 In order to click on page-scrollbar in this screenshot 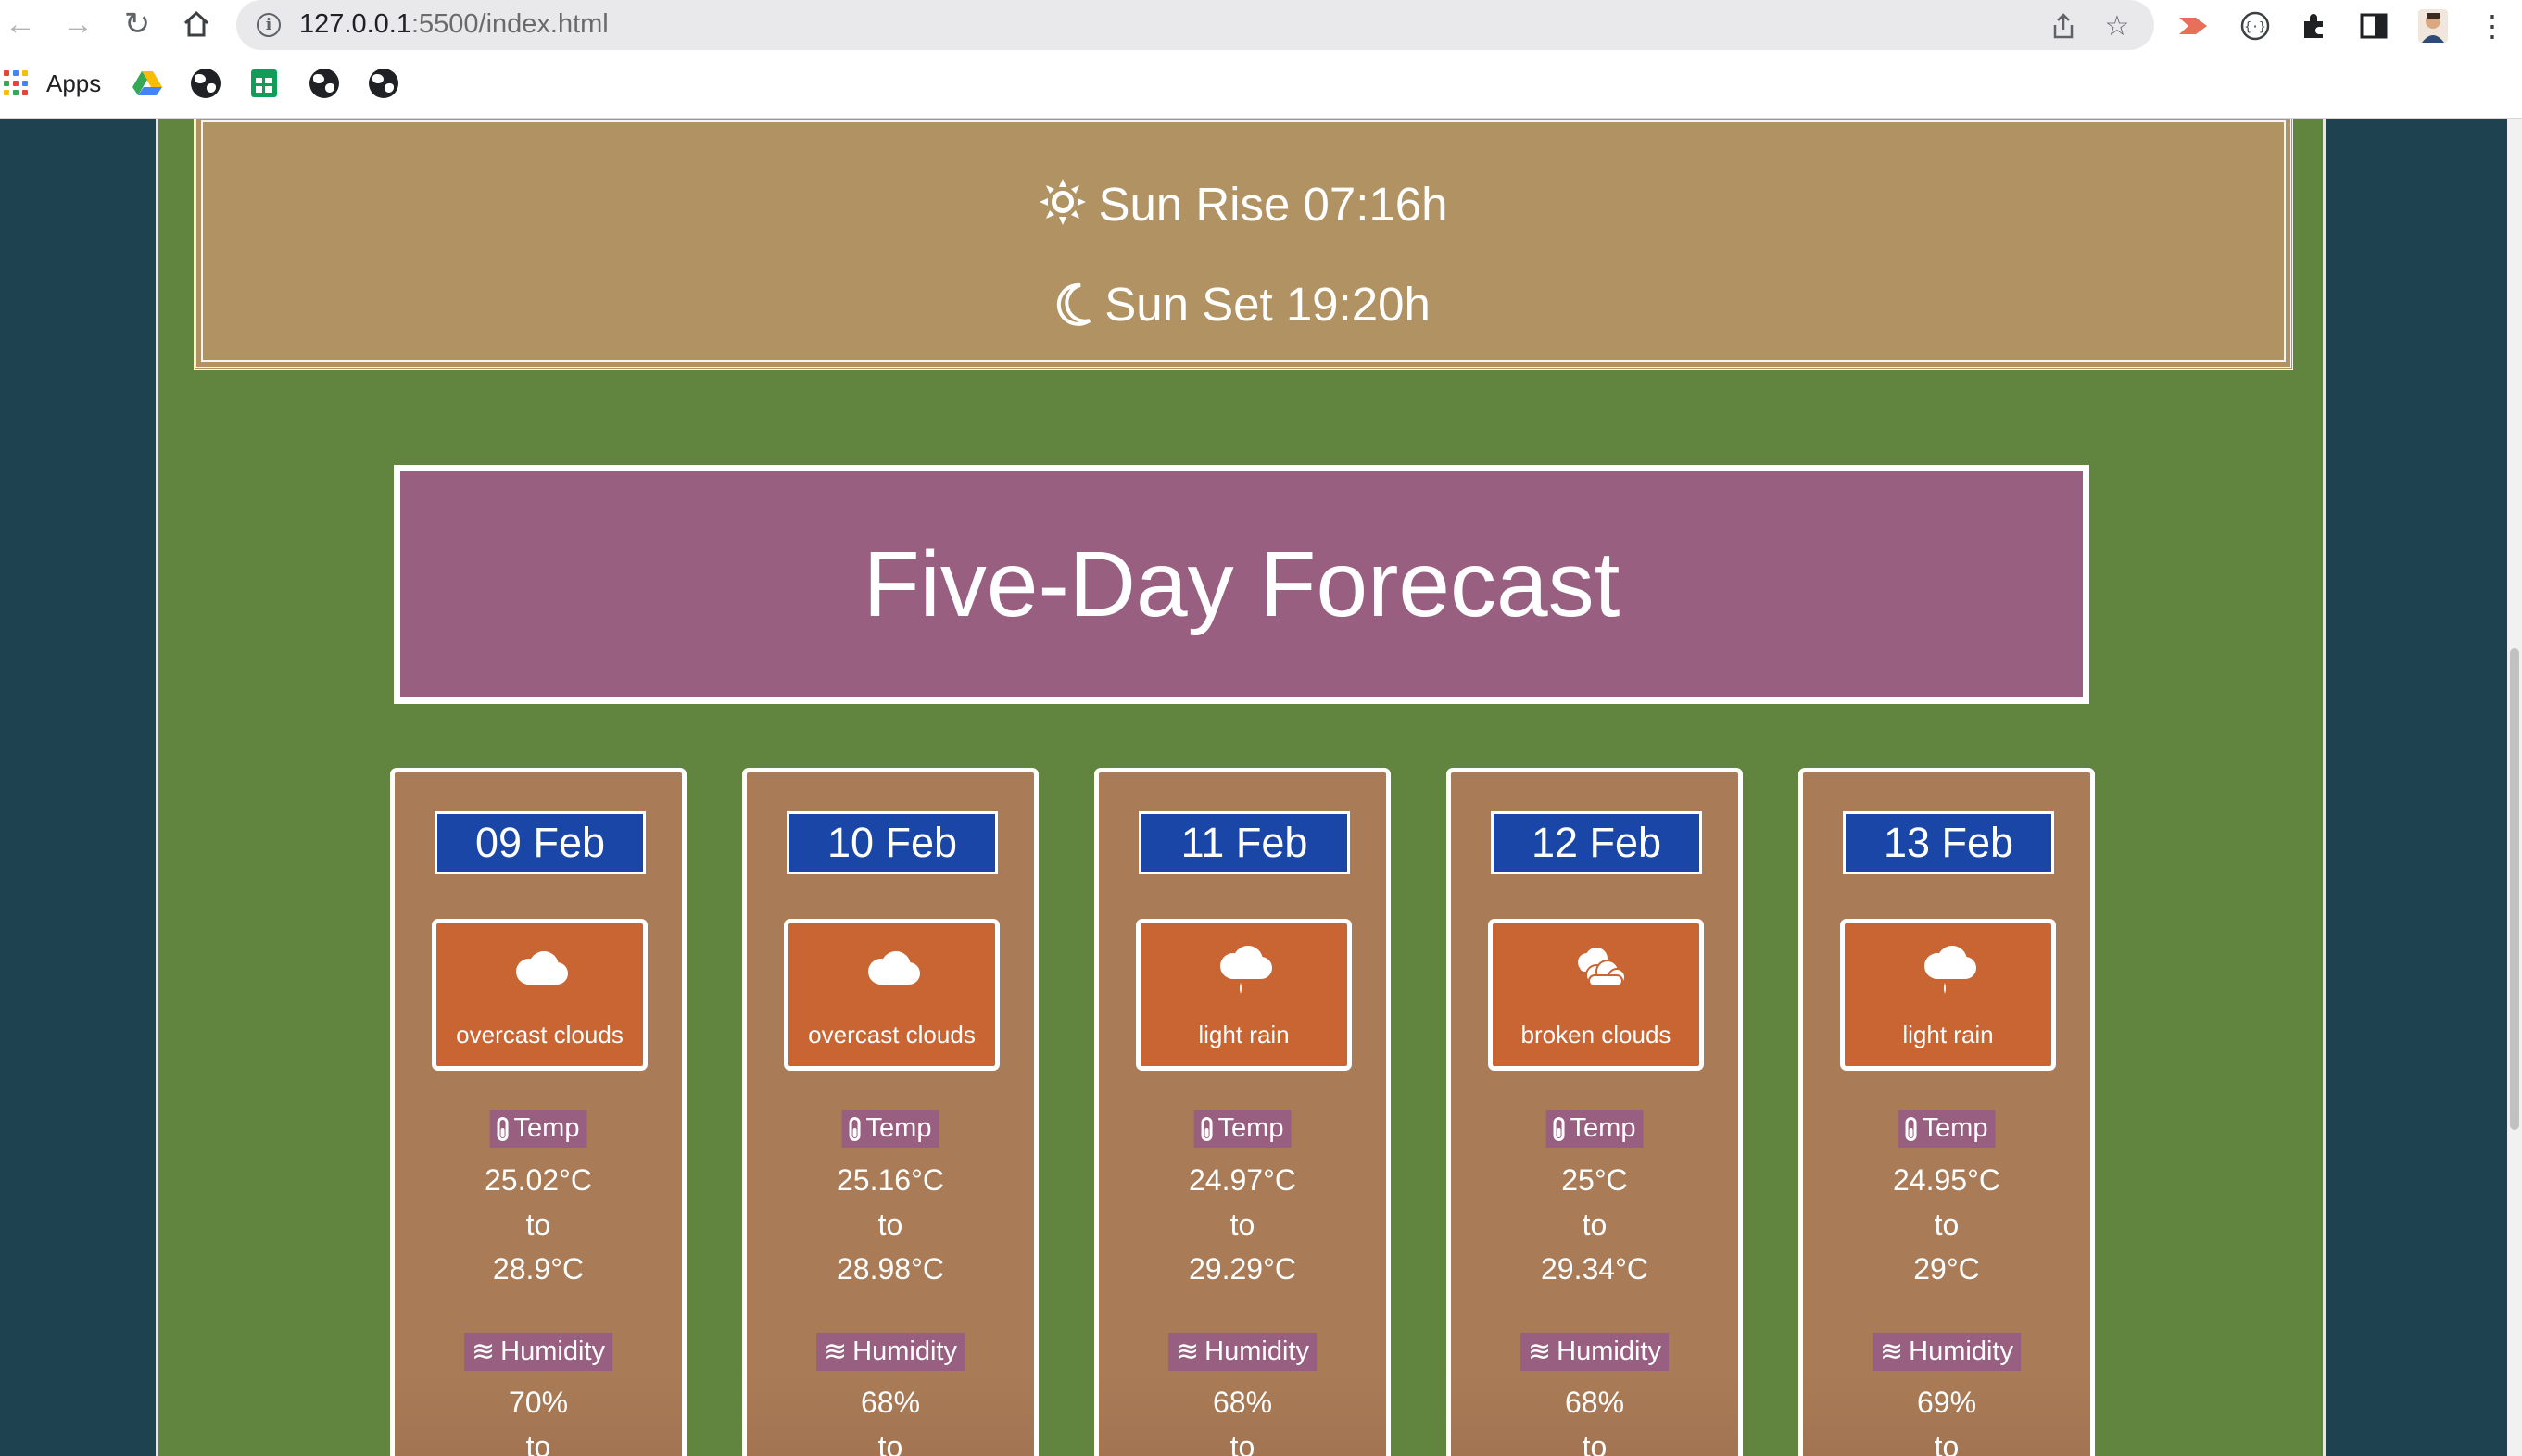, I will do `click(2514, 787)`.